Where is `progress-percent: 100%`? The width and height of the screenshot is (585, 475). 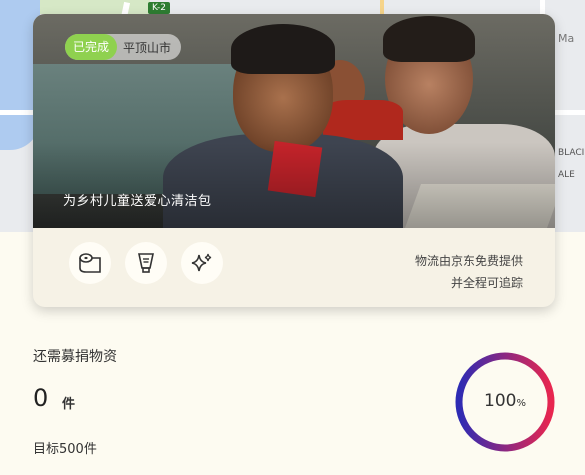
progress-percent: 100% is located at coordinates (505, 401).